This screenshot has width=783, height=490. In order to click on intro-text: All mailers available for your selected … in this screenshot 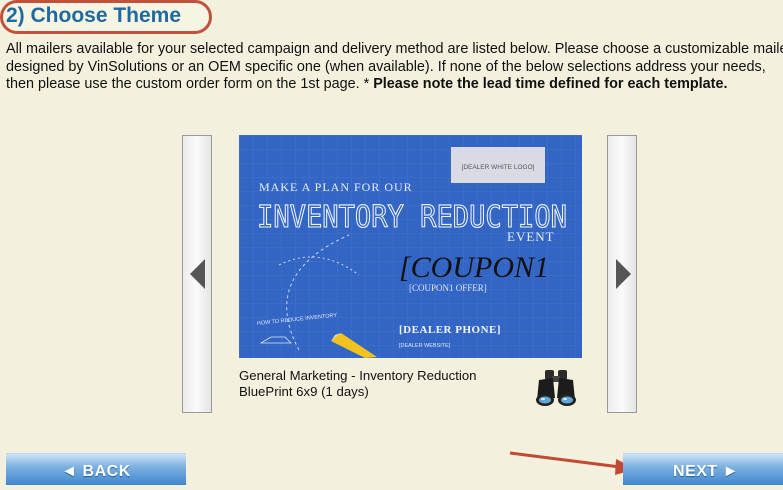, I will do `click(394, 67)`.